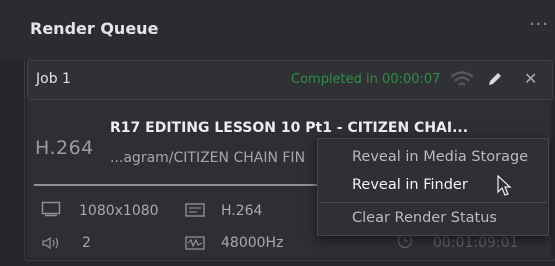 The image size is (555, 266). I want to click on resolution-value: 1080x1080, so click(119, 211).